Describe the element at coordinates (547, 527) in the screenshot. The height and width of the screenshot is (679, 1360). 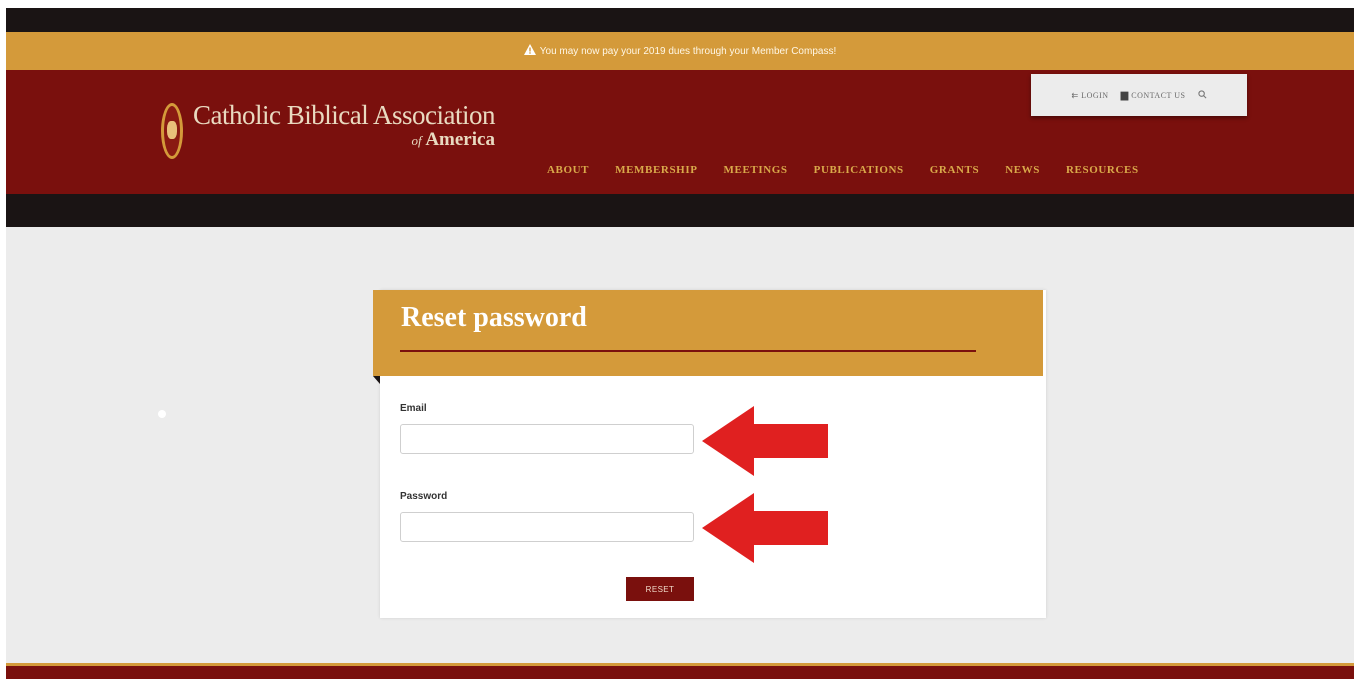
I see `password-field` at that location.